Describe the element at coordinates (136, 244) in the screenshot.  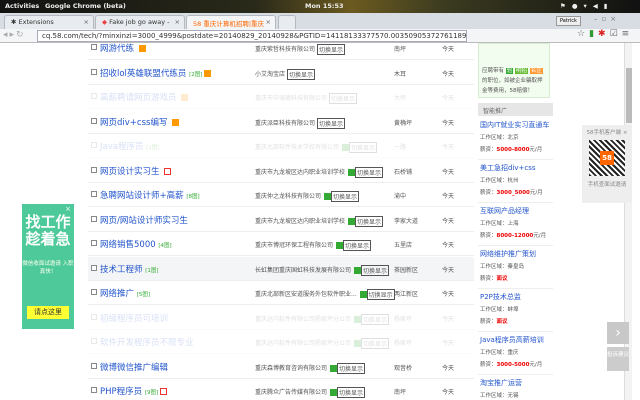
I see `job-title-link: 网络销售5000 [4图]` at that location.